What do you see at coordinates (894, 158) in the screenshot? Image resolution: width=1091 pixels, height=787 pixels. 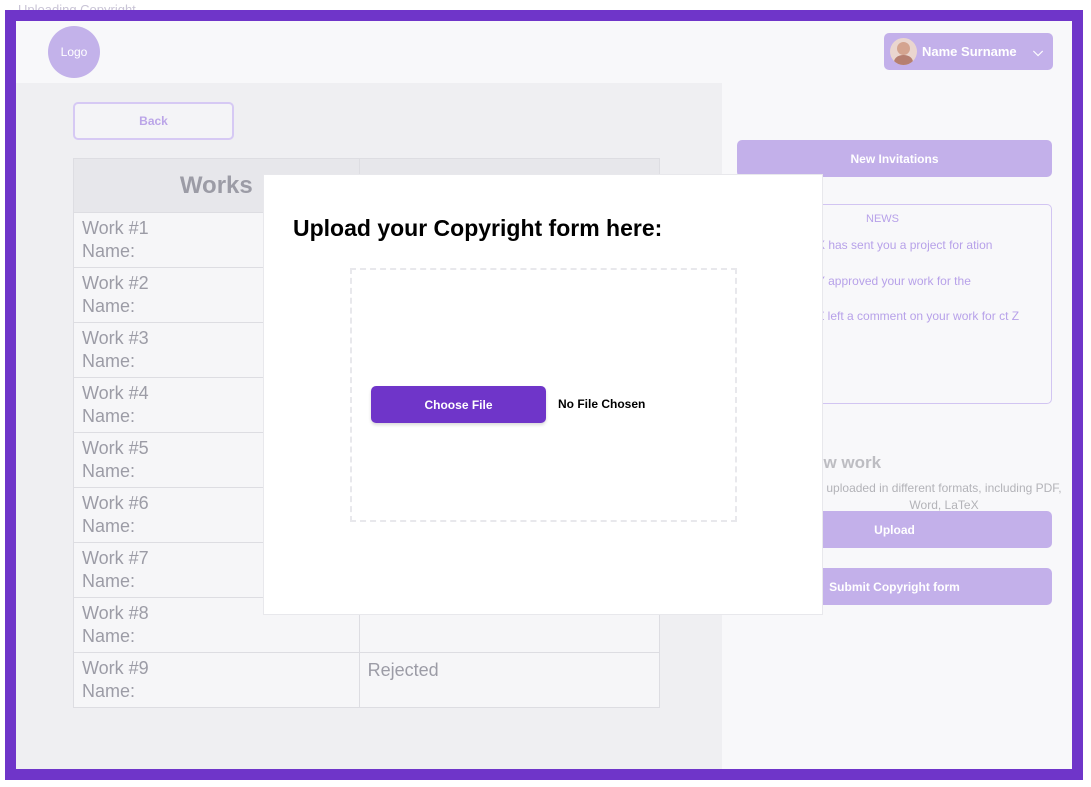 I see `new-invitations-button: New Invitations` at bounding box center [894, 158].